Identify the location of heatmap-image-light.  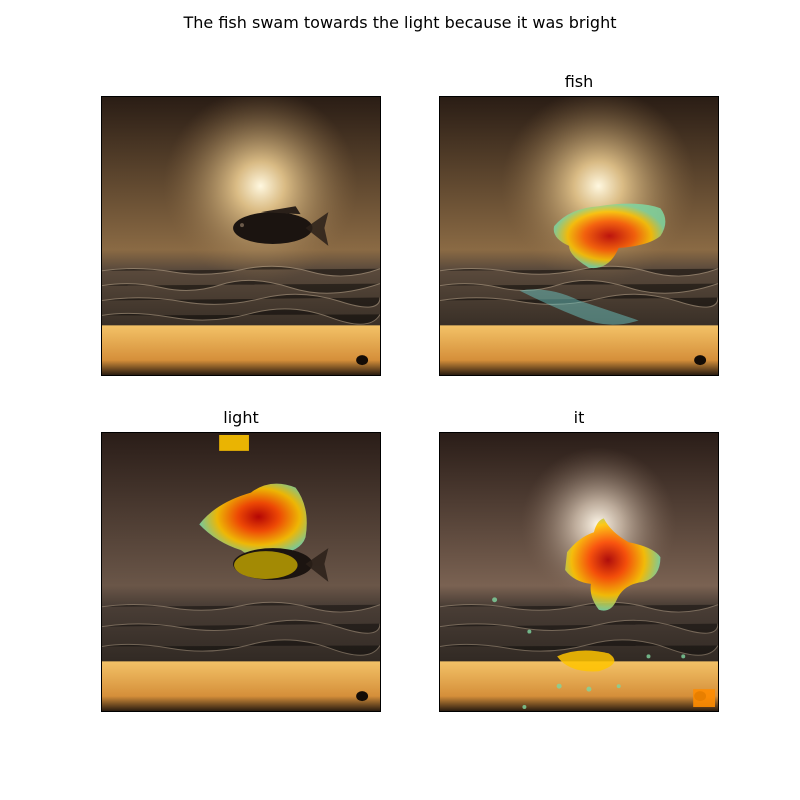
(241, 572).